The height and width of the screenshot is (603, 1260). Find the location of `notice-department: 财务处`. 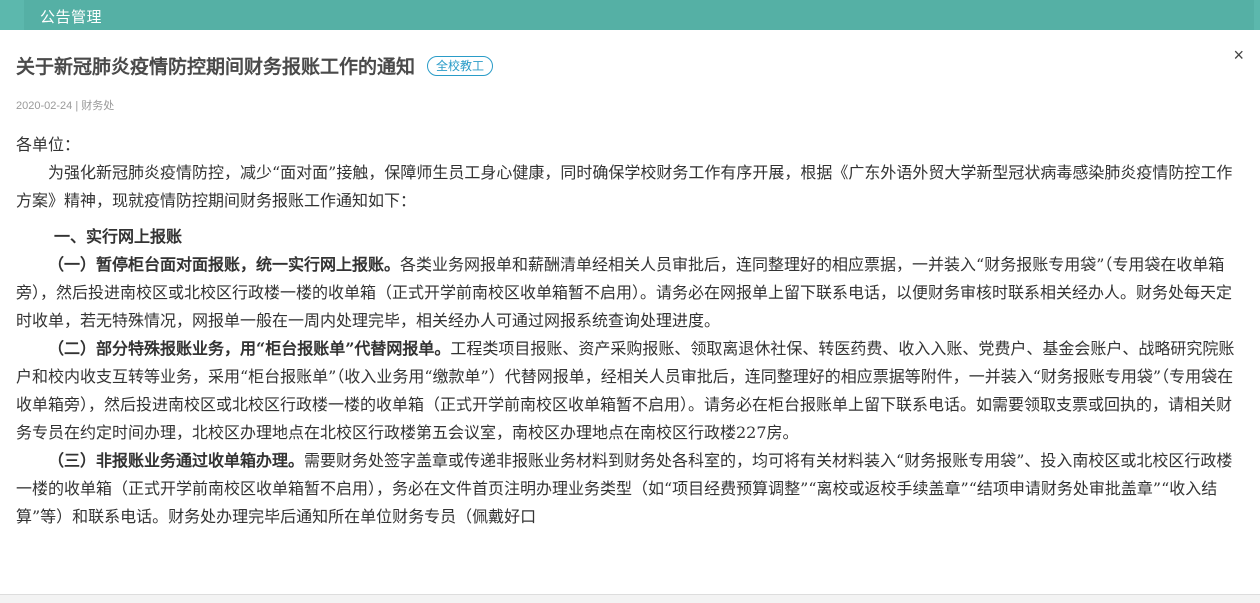

notice-department: 财务处 is located at coordinates (98, 106).